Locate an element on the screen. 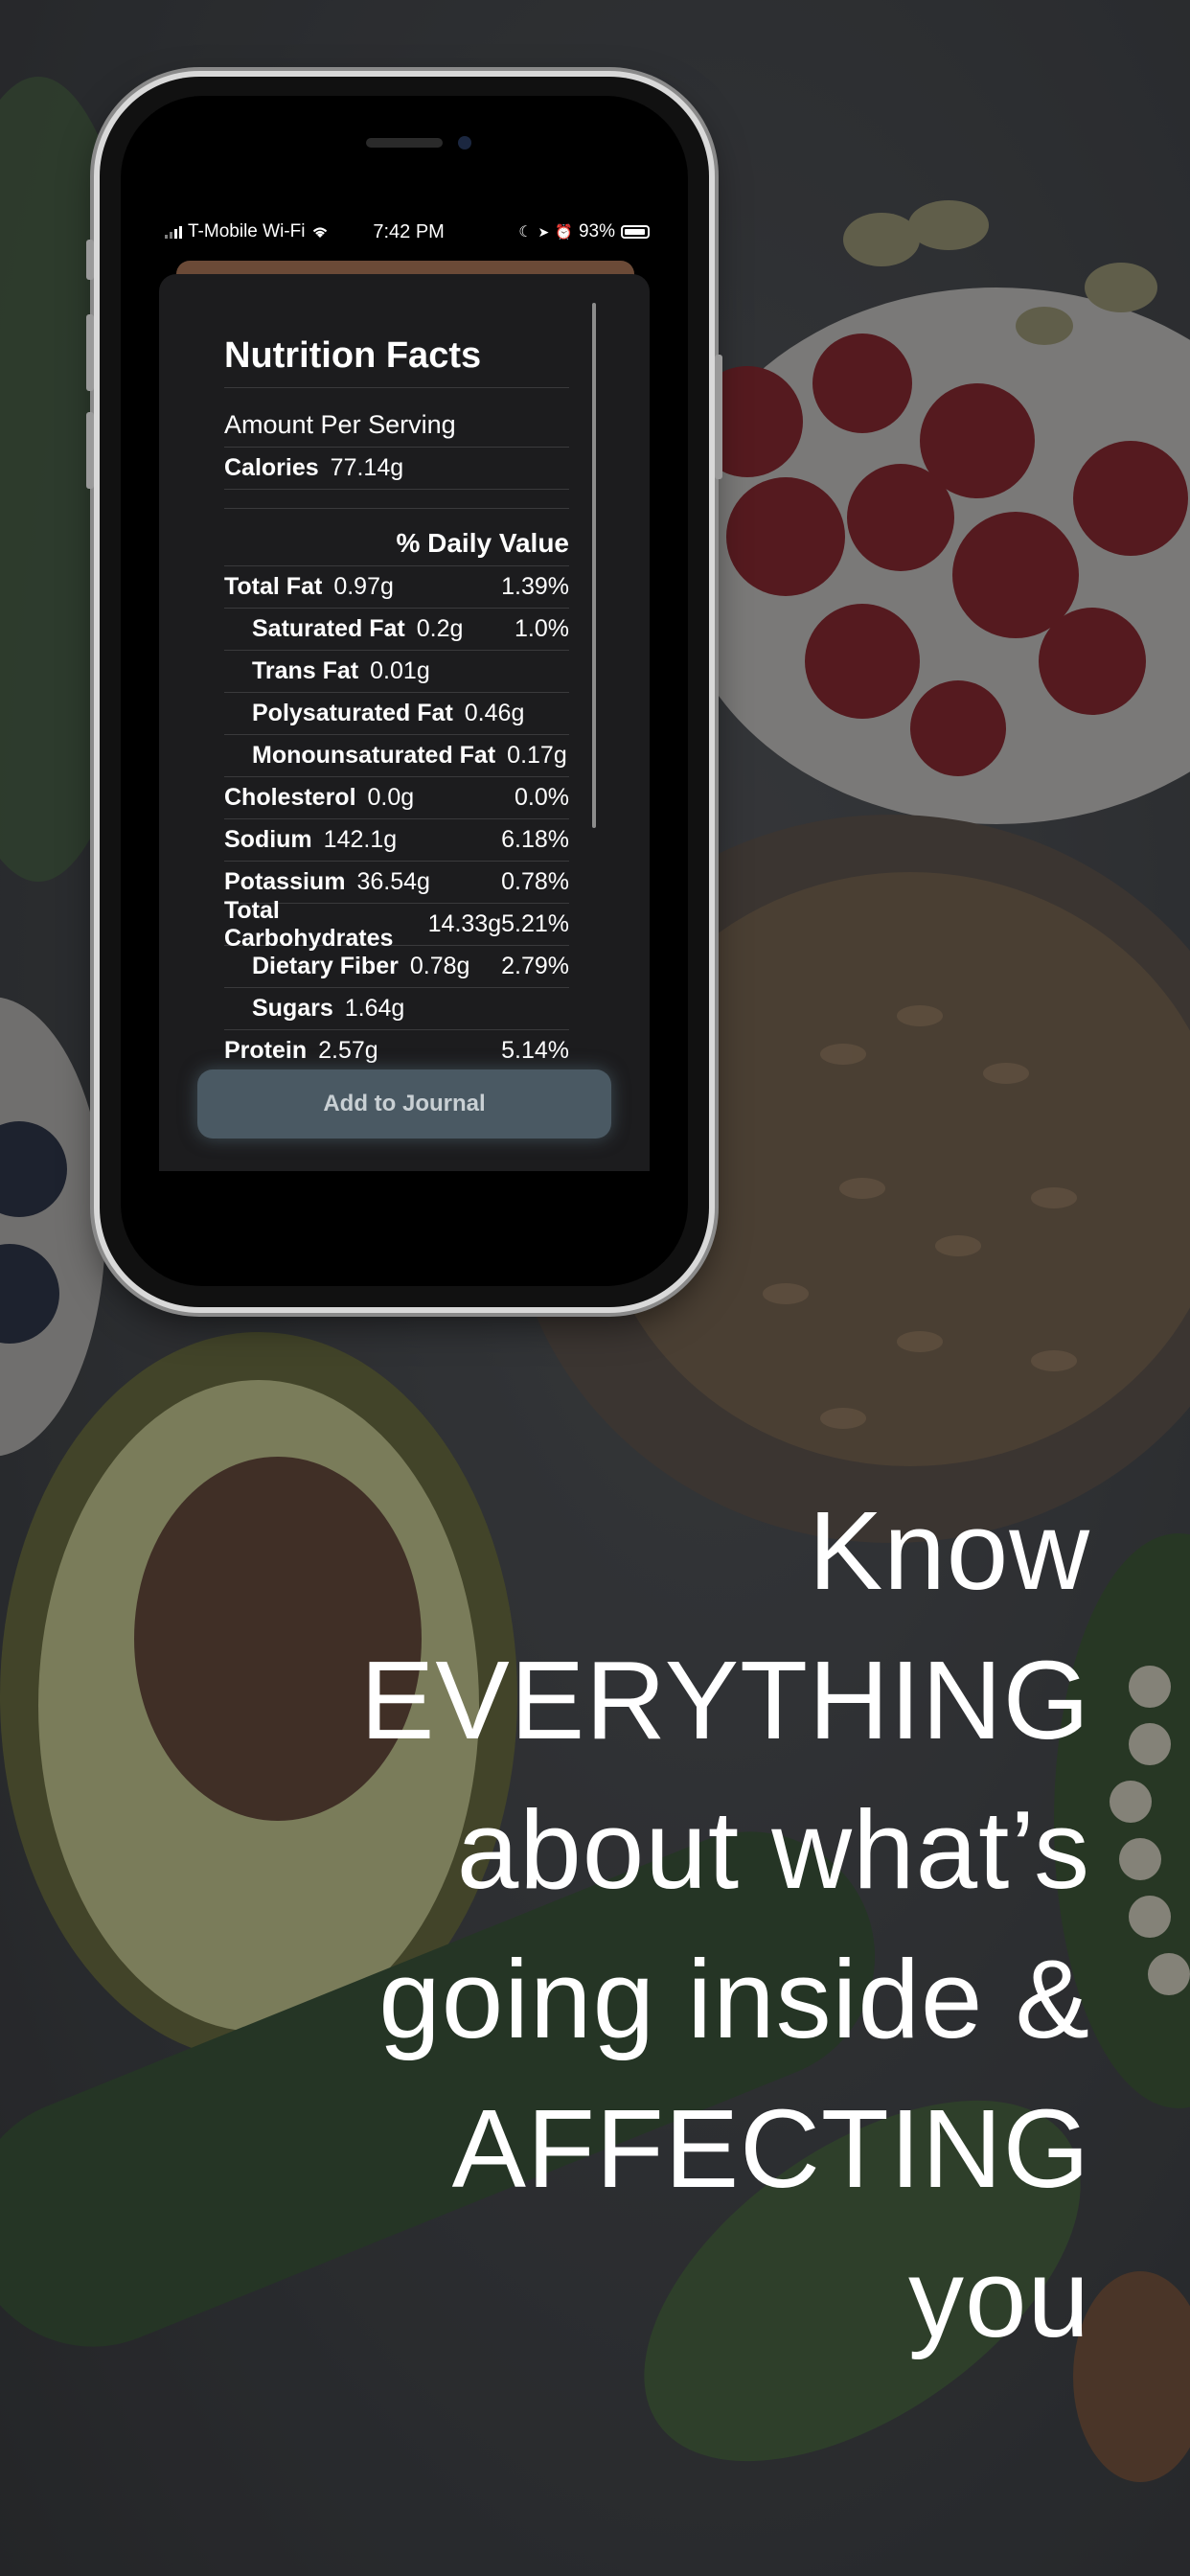 The width and height of the screenshot is (1190, 2576). carrier-label: T-Mobile Wi-Fi is located at coordinates (247, 231).